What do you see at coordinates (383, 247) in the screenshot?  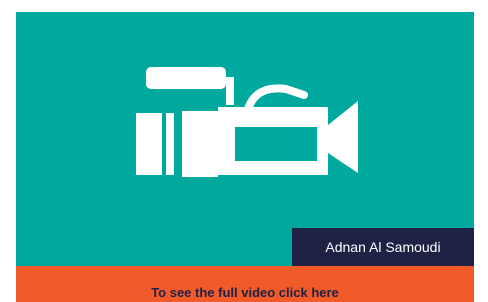 I see `author-badge: Adnan Al Samoudi` at bounding box center [383, 247].